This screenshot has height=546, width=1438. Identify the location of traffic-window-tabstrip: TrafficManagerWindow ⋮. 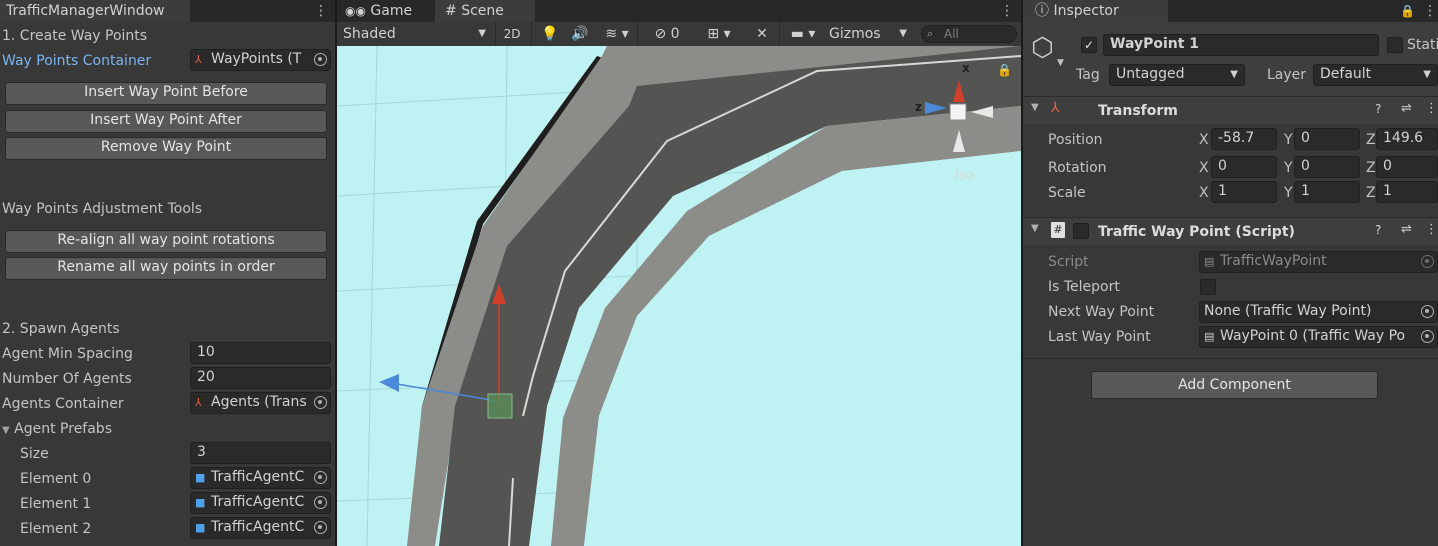
(167, 11).